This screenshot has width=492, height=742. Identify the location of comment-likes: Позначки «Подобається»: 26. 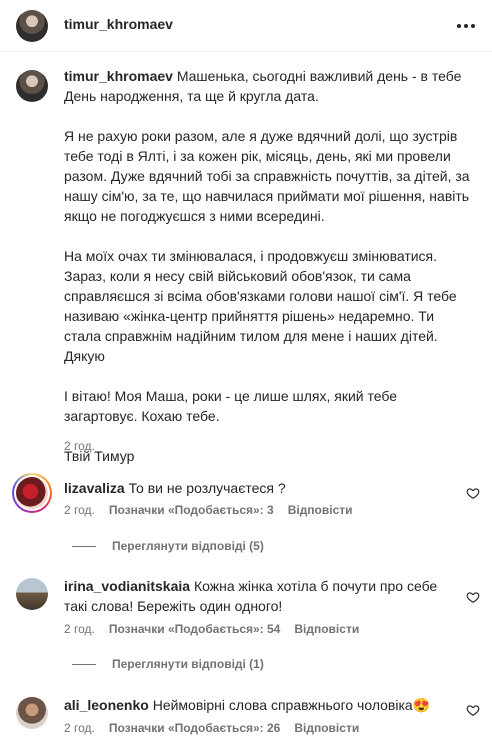
(194, 728).